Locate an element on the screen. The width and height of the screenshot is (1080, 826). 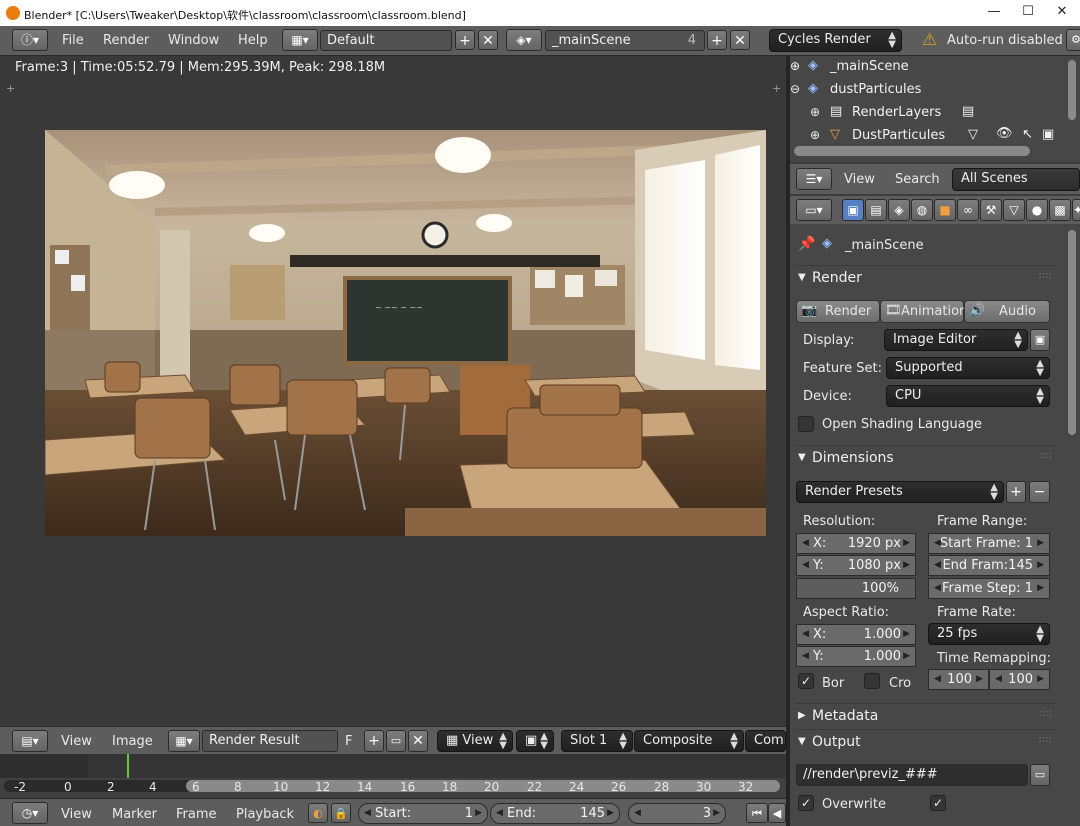
image-menu: Image is located at coordinates (132, 741).